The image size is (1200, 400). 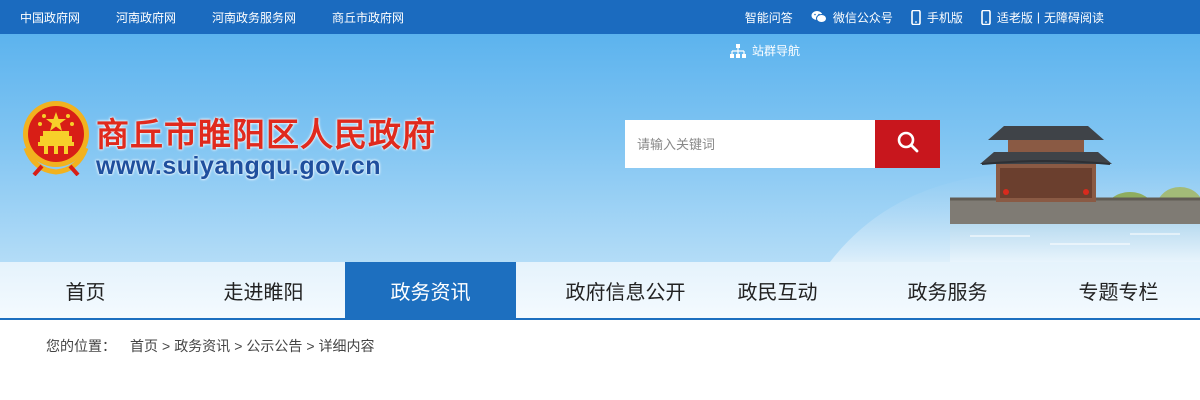 I want to click on mobile-icon, so click(x=916, y=17).